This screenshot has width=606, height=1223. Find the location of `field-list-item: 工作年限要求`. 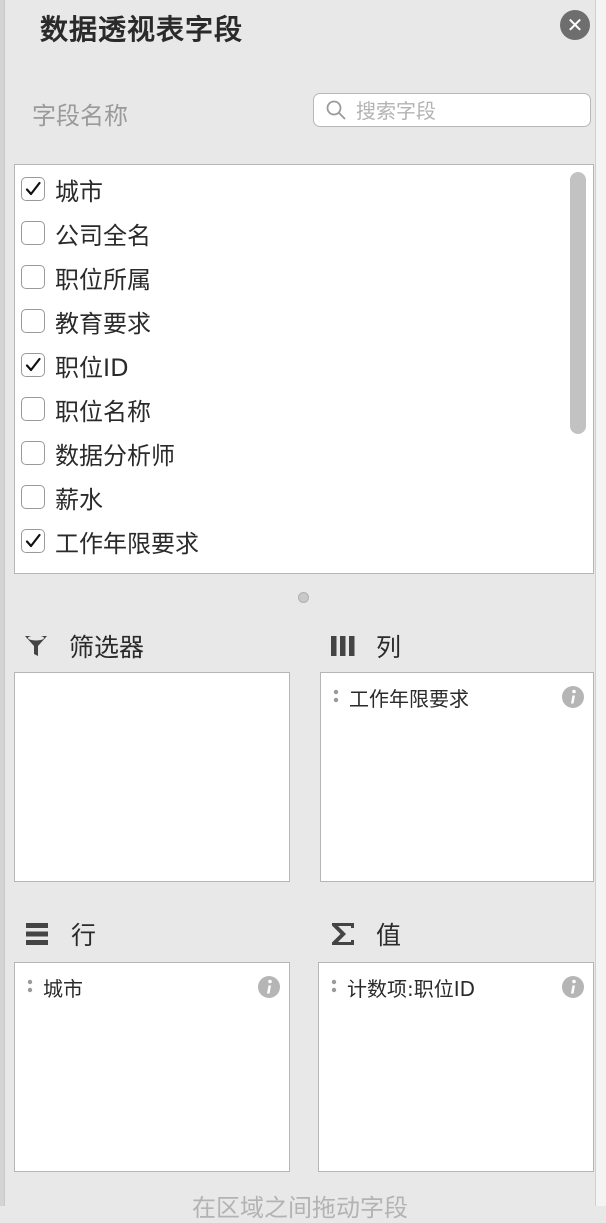

field-list-item: 工作年限要求 is located at coordinates (110, 541).